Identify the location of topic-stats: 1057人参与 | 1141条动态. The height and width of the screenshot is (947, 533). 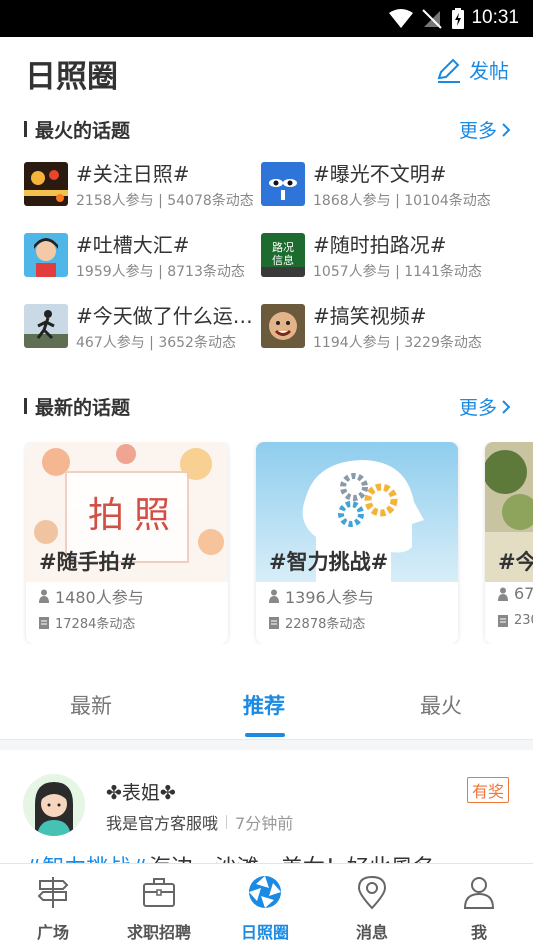
(397, 272).